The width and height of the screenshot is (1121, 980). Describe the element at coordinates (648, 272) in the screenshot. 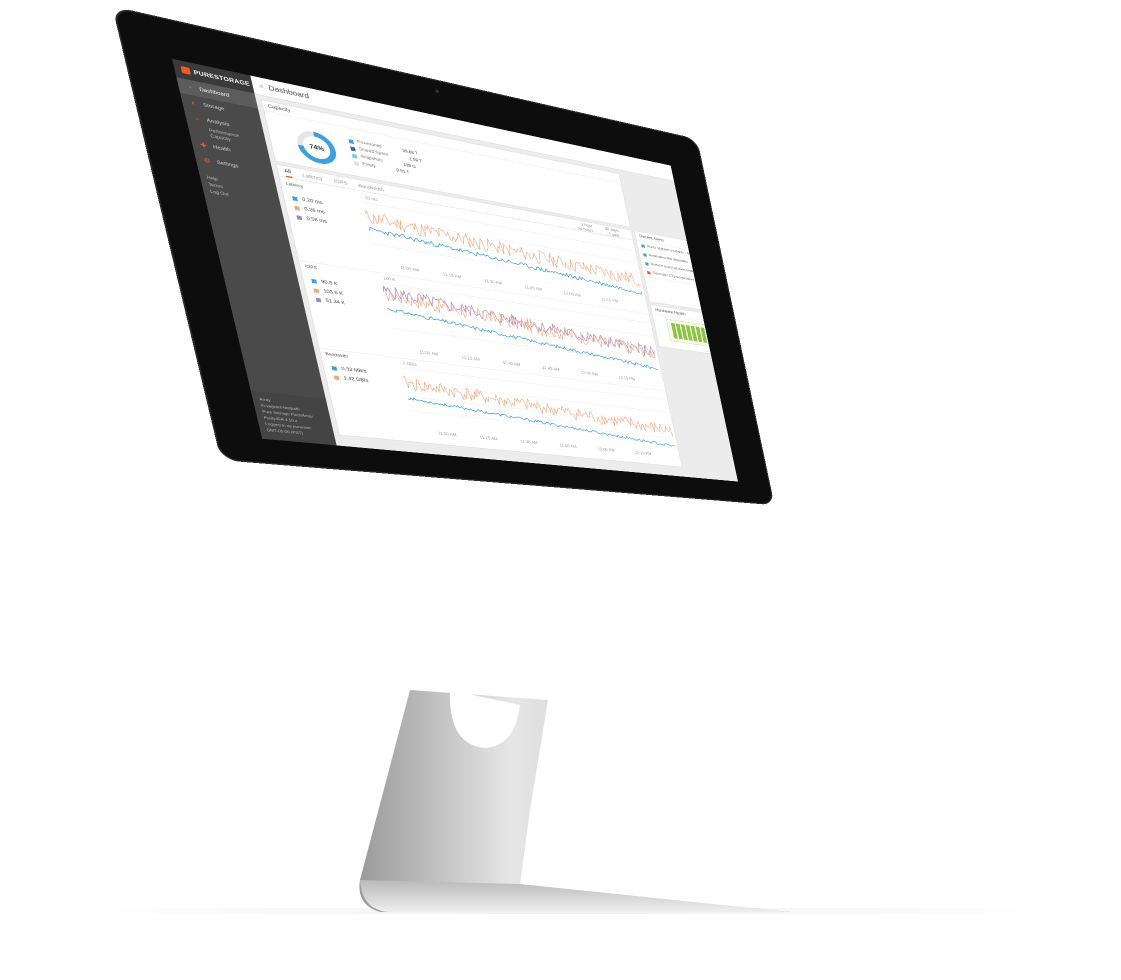

I see `warning-small-icon` at that location.